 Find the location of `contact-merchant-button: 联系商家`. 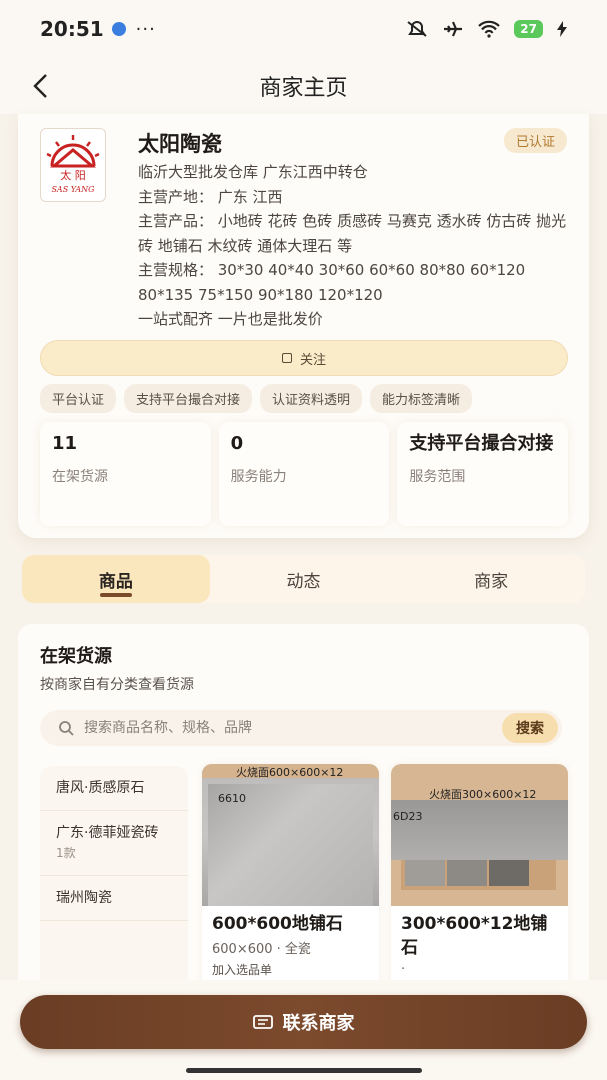

contact-merchant-button: 联系商家 is located at coordinates (303, 1022).